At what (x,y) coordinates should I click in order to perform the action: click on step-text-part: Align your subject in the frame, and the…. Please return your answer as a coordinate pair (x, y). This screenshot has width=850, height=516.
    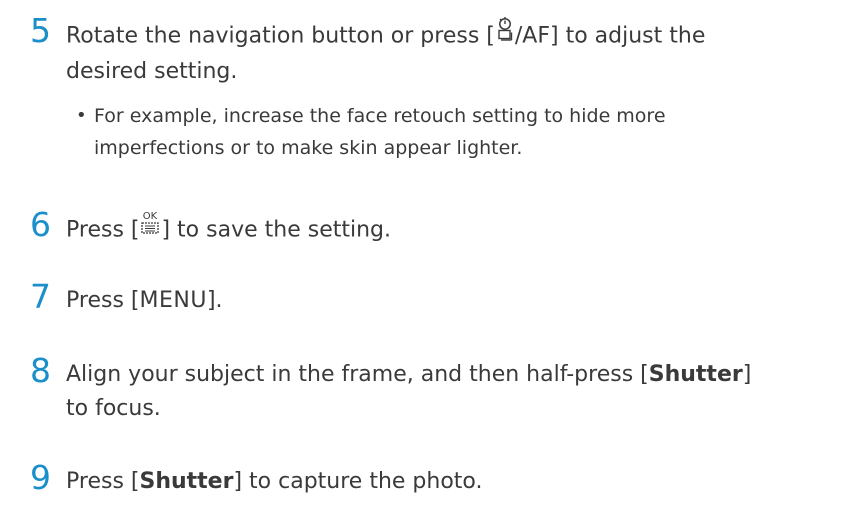
    Looking at the image, I should click on (357, 374).